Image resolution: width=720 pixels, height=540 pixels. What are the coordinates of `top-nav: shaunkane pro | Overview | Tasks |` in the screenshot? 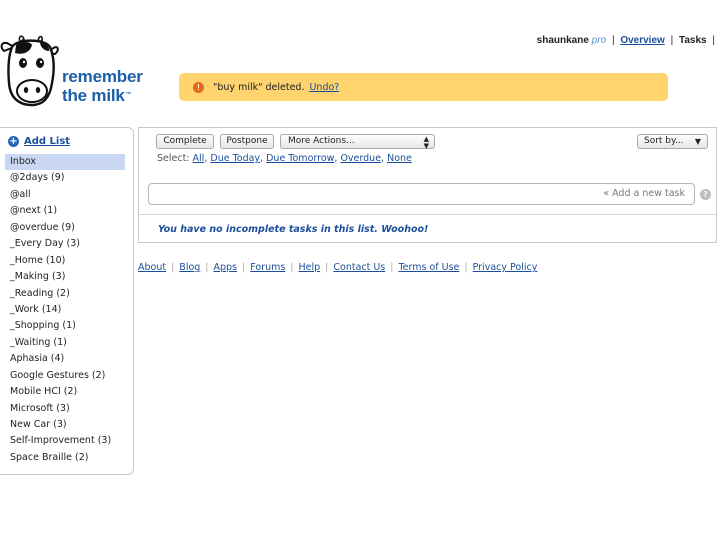 It's located at (627, 40).